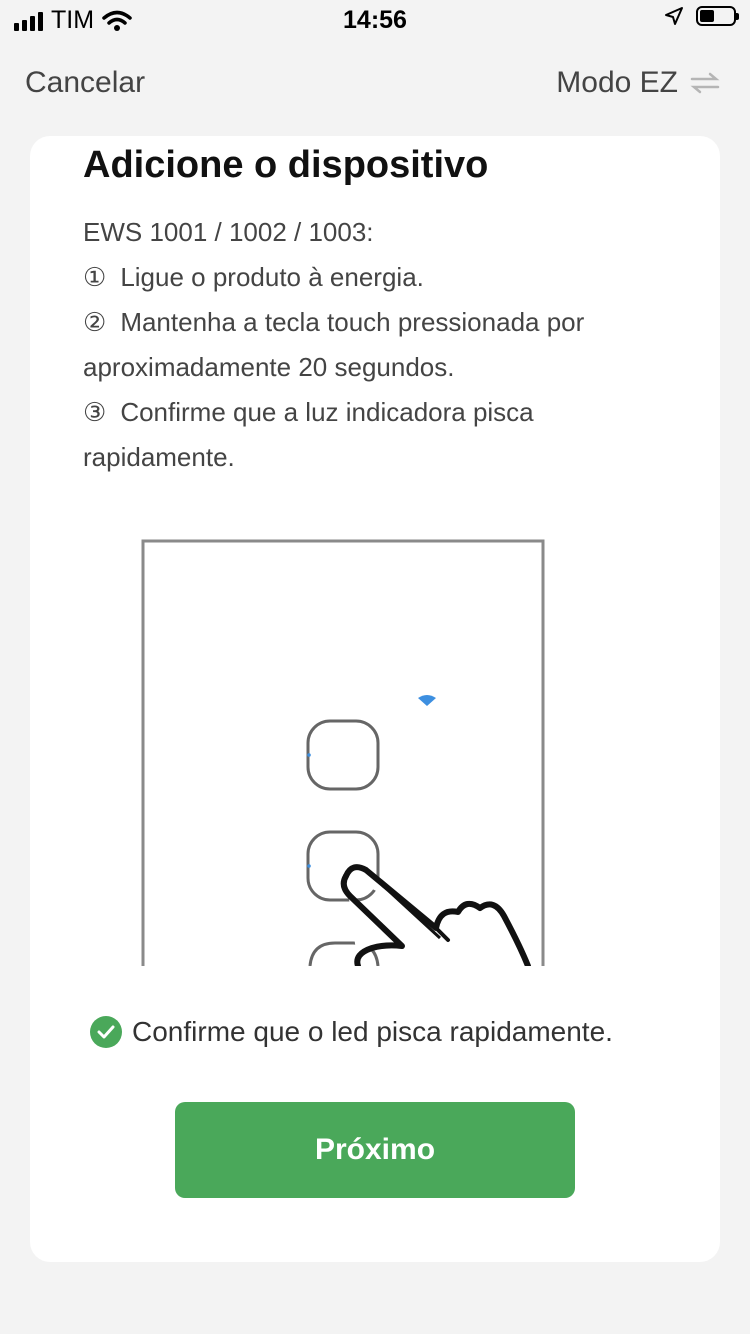 This screenshot has width=750, height=1334. I want to click on confirm-label: Confirme que o led pisca rapidamente., so click(372, 1031).